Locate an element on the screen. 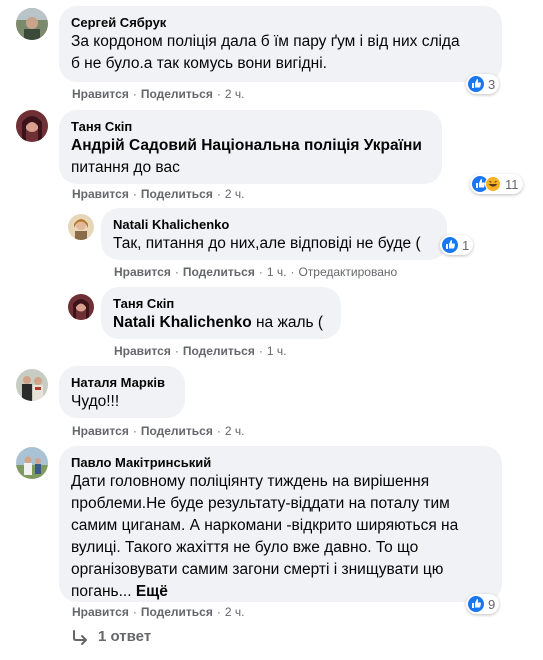  view-replies-link: 1 ответ is located at coordinates (111, 636).